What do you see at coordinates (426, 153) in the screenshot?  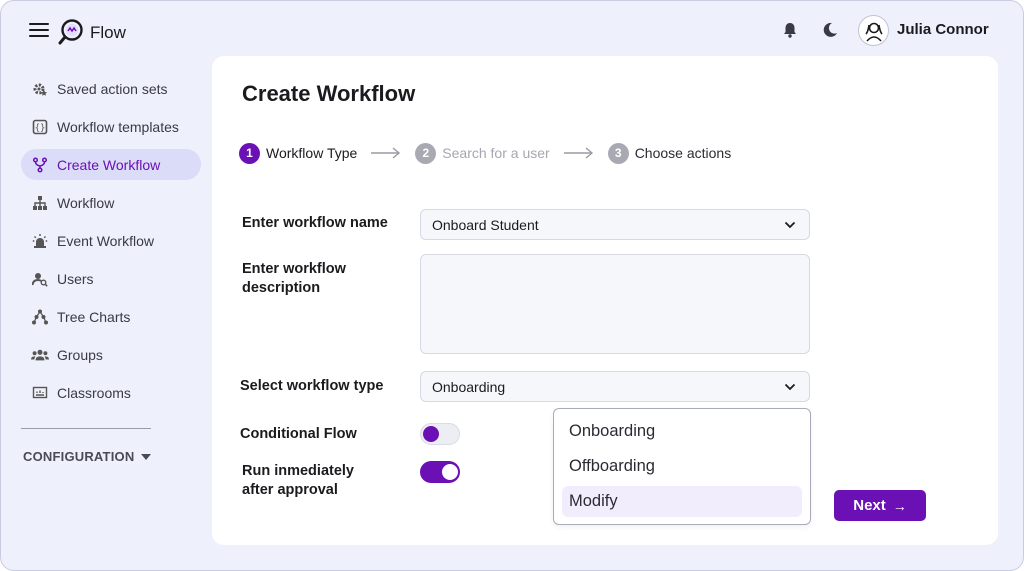 I see `step-2-number: 2` at bounding box center [426, 153].